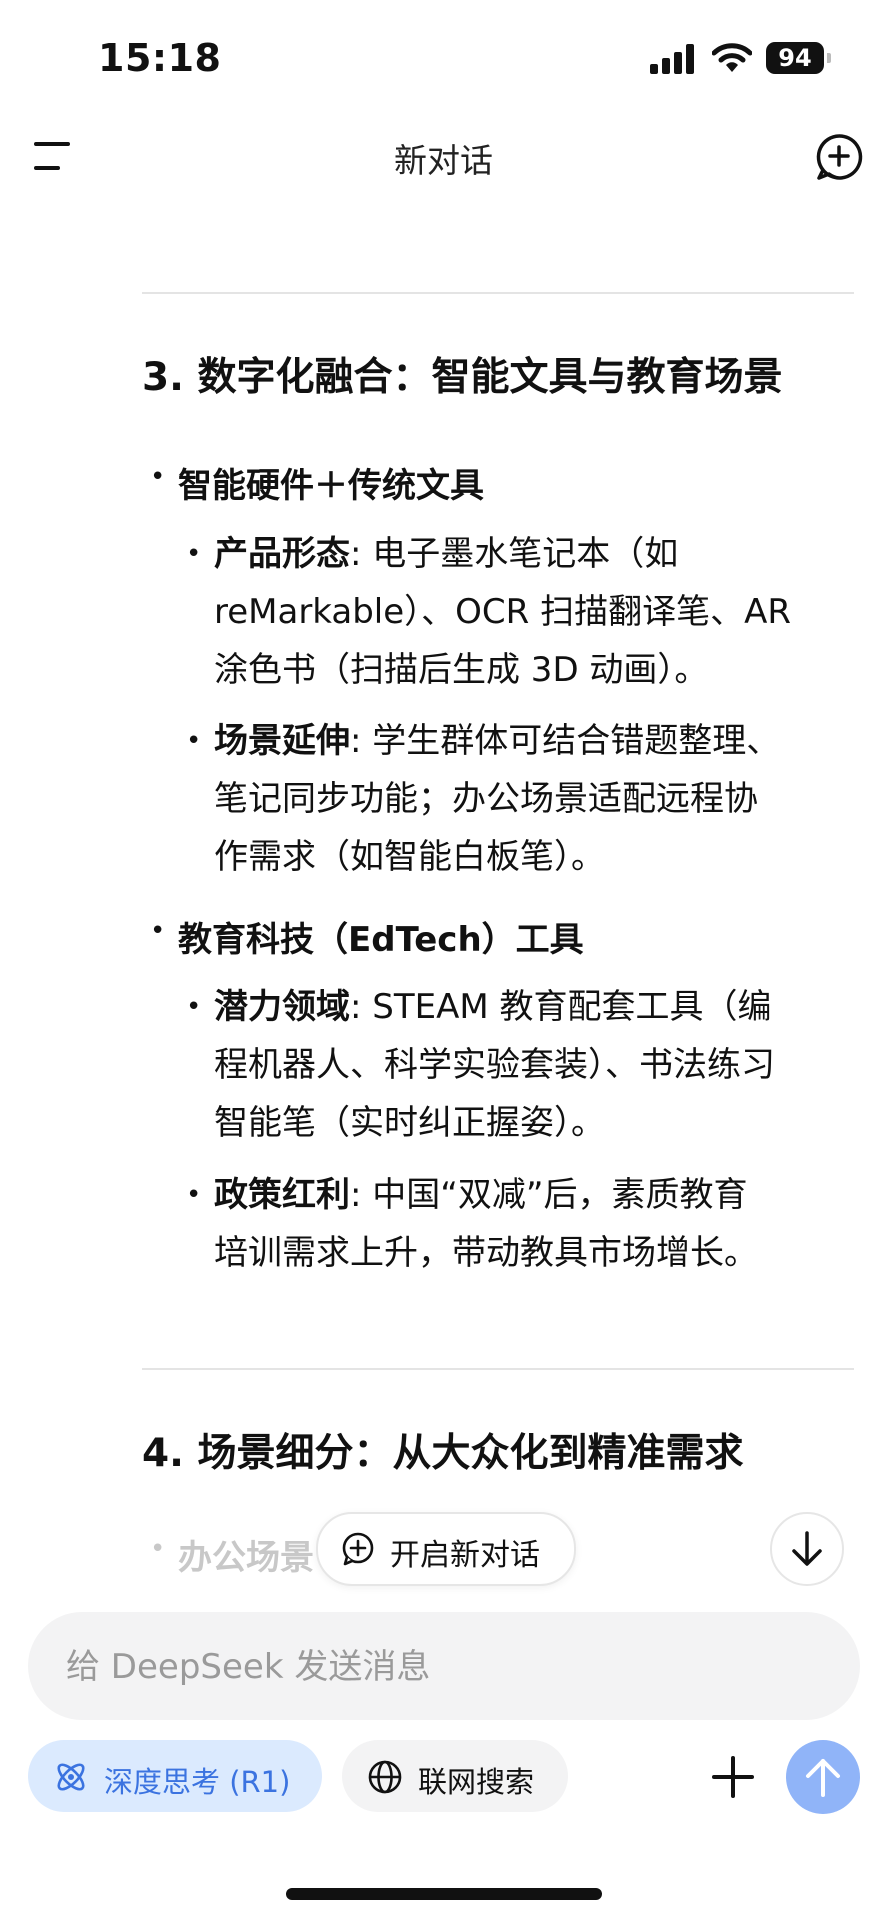 The width and height of the screenshot is (887, 1920). I want to click on list-item: 政策红利: 中国“双减”后，素质教育 培训需求上升，带动教具市场增长。, so click(522, 1224).